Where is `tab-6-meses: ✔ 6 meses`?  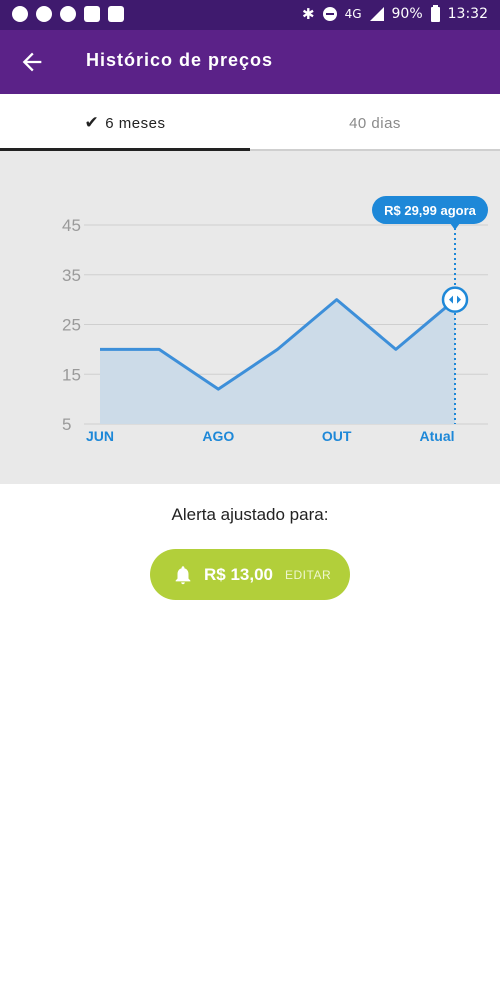
tab-6-meses: ✔ 6 meses is located at coordinates (125, 123).